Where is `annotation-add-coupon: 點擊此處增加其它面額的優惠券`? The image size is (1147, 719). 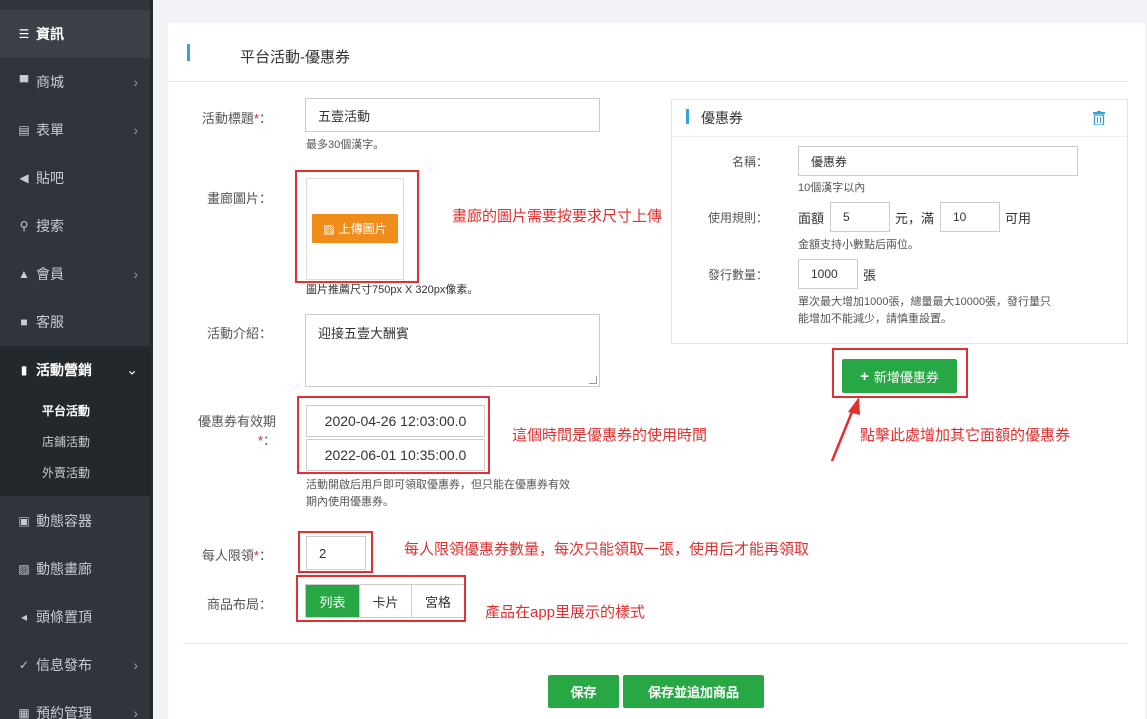
annotation-add-coupon: 點擊此處增加其它面額的優惠券 is located at coordinates (965, 435).